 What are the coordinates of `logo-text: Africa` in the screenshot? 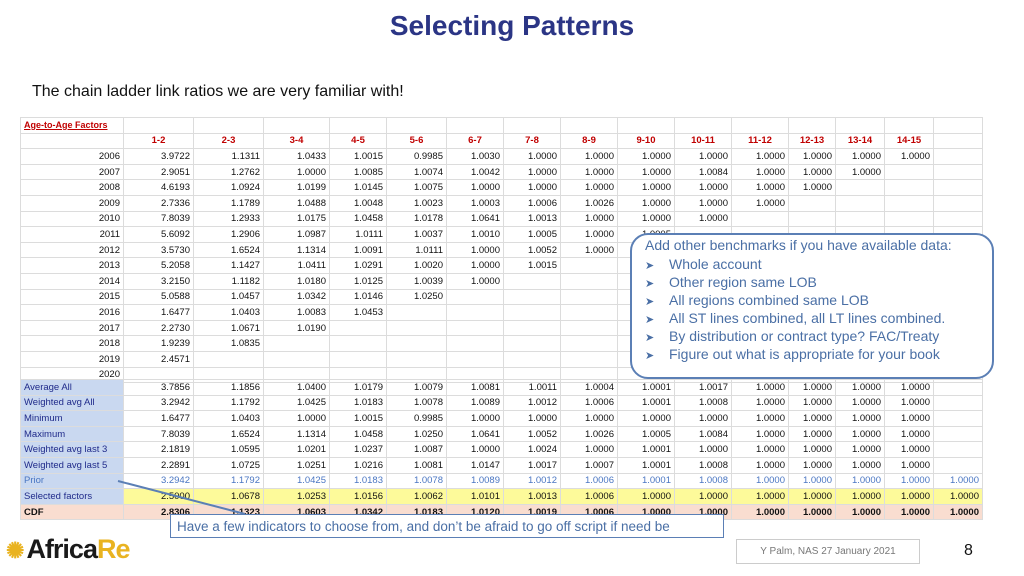 It's located at (62, 549).